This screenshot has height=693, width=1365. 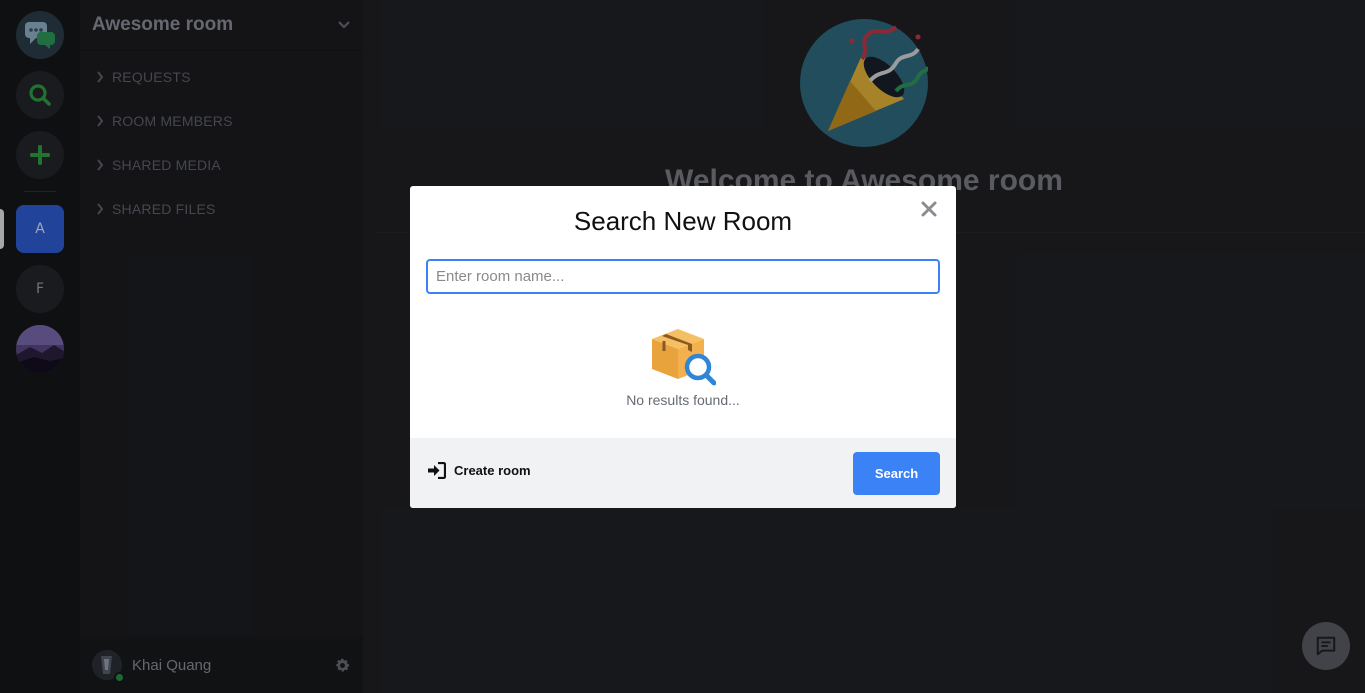 I want to click on box-search-icon, so click(x=684, y=357).